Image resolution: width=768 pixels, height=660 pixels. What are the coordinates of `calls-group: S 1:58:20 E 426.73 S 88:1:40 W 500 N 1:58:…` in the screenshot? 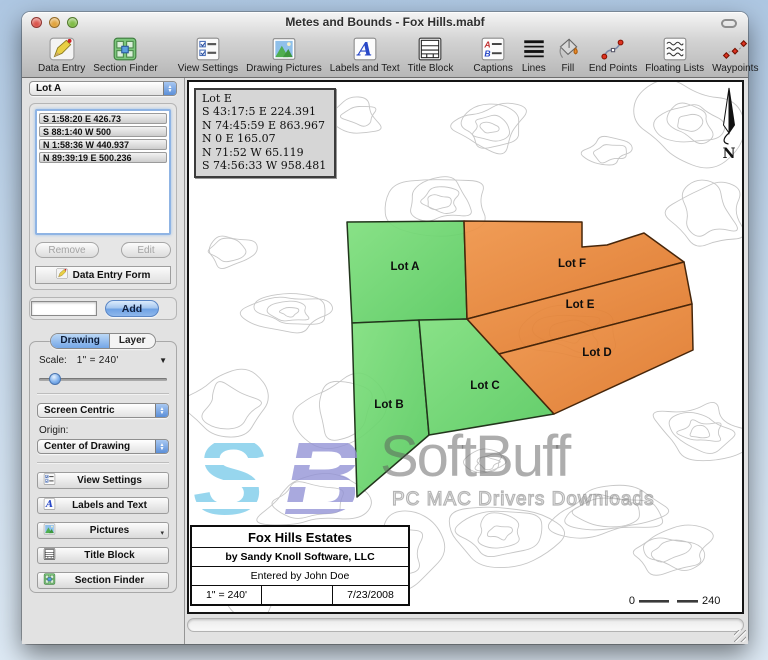 It's located at (103, 196).